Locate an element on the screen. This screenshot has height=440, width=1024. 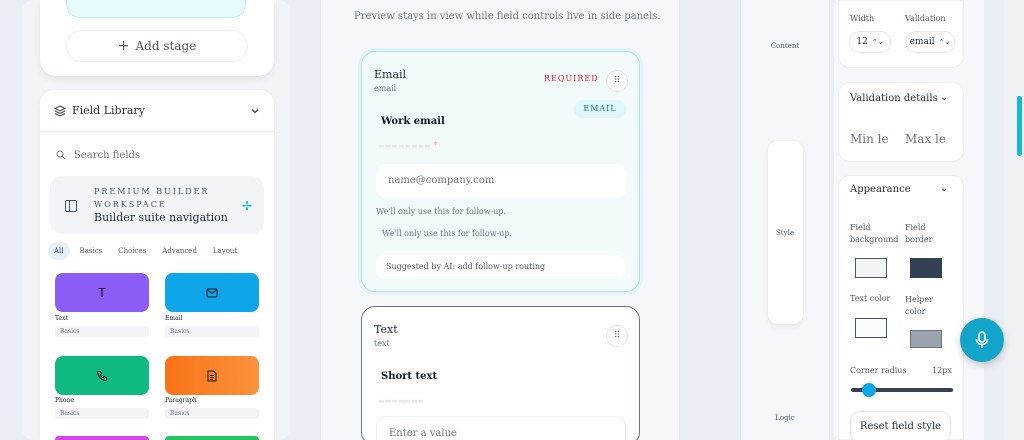
field-border-swatch is located at coordinates (926, 268).